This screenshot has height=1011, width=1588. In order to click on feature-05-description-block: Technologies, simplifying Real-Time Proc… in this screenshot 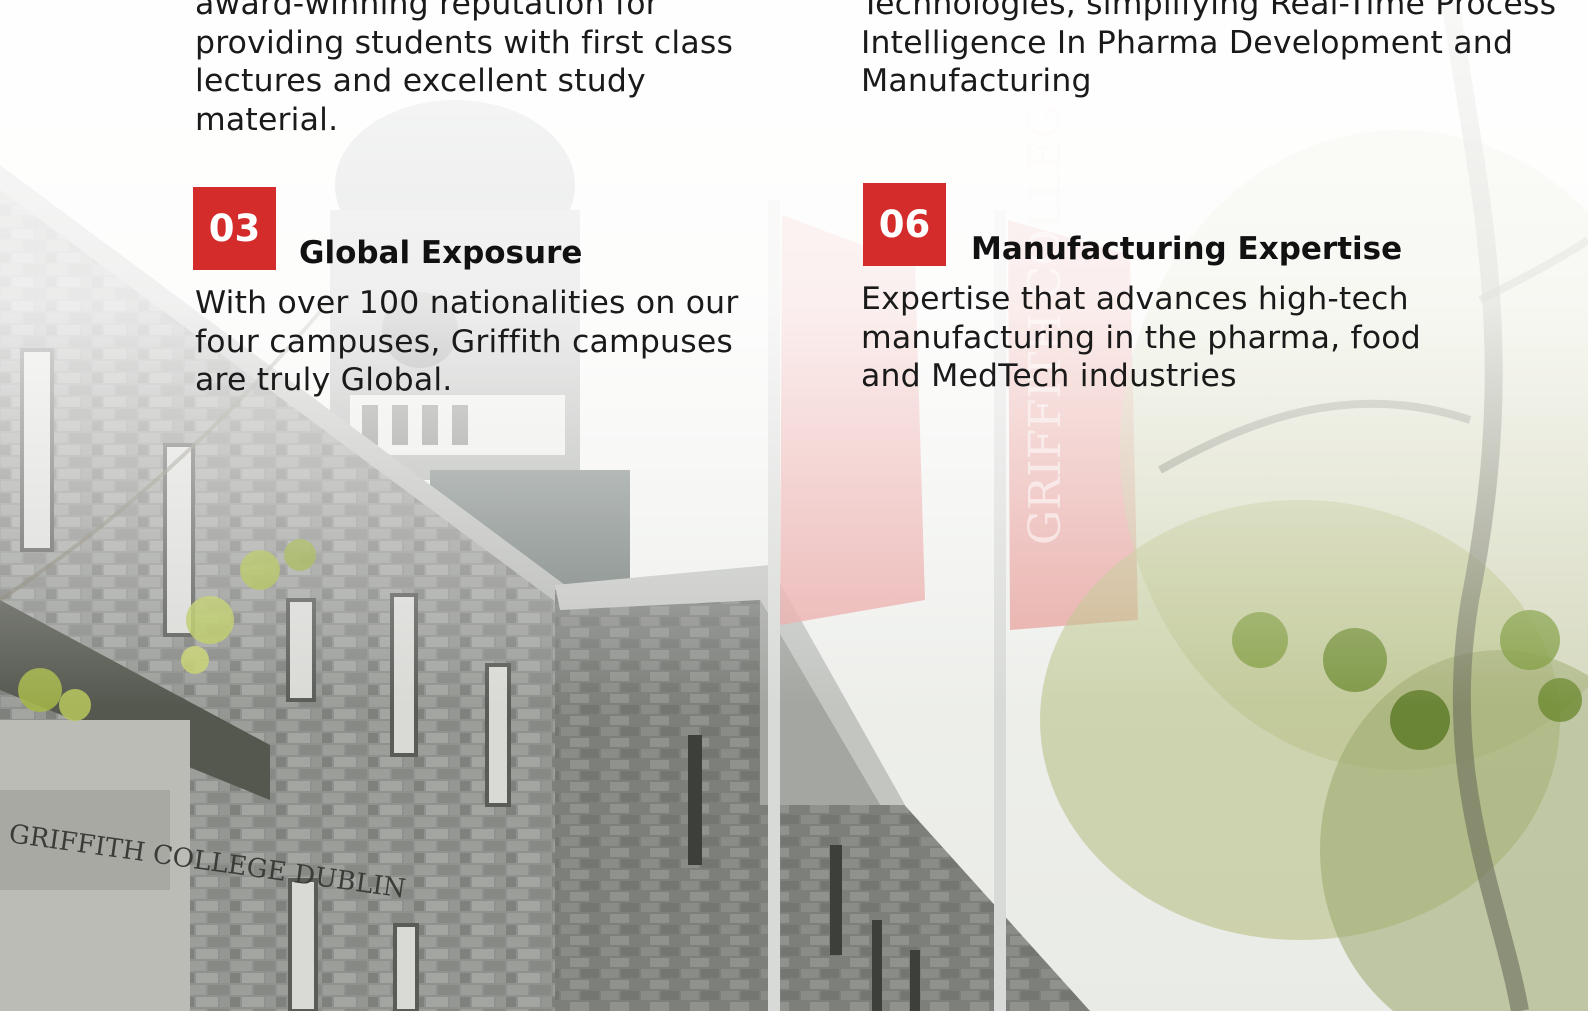, I will do `click(1211, 50)`.